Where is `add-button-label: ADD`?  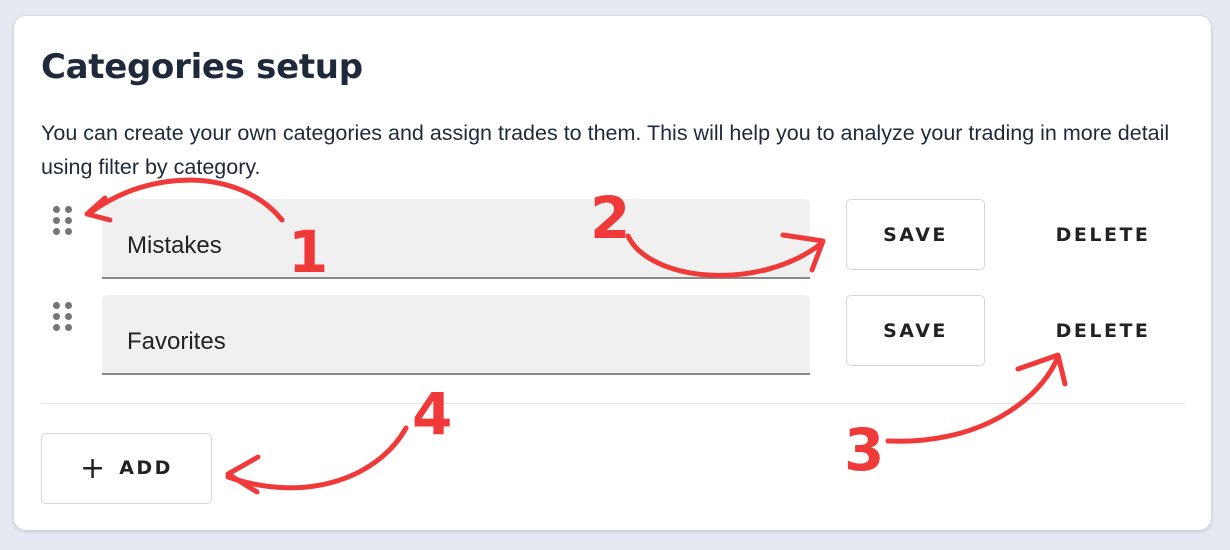
add-button-label: ADD is located at coordinates (146, 468).